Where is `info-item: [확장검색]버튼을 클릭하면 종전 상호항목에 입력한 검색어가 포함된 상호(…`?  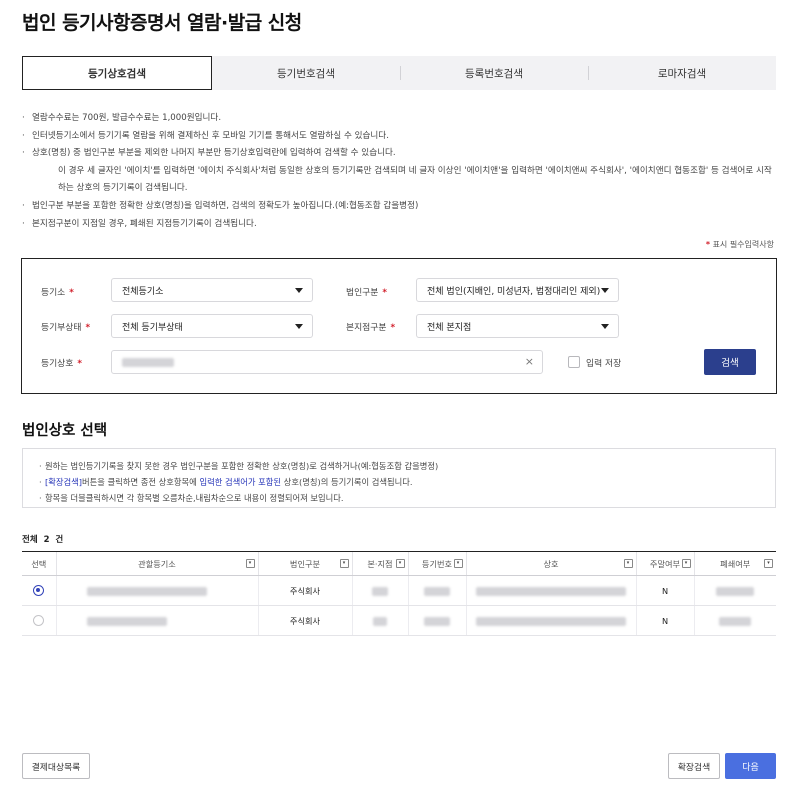
info-item: [확장검색]버튼을 클릭하면 종전 상호항목에 입력한 검색어가 포함된 상호(… is located at coordinates (407, 482).